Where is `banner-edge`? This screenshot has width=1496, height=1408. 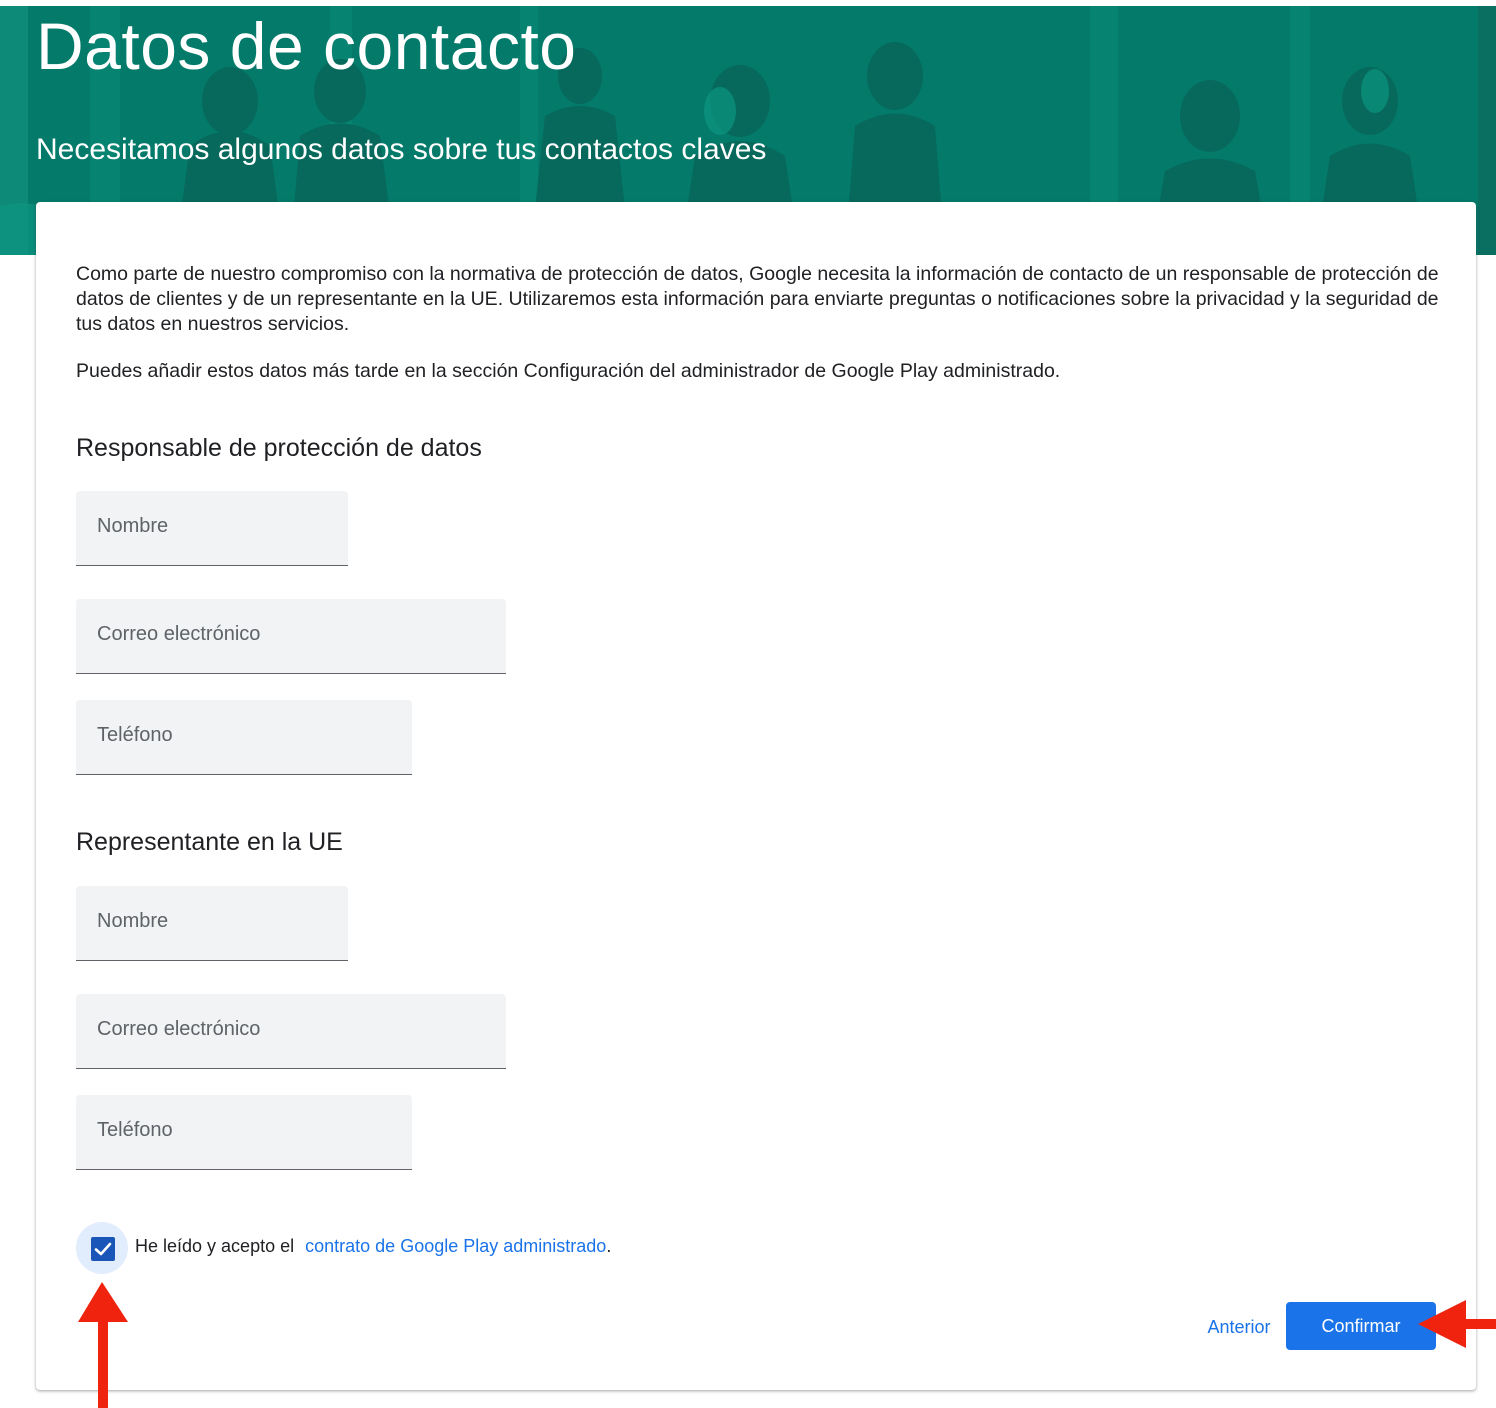
banner-edge is located at coordinates (1487, 130).